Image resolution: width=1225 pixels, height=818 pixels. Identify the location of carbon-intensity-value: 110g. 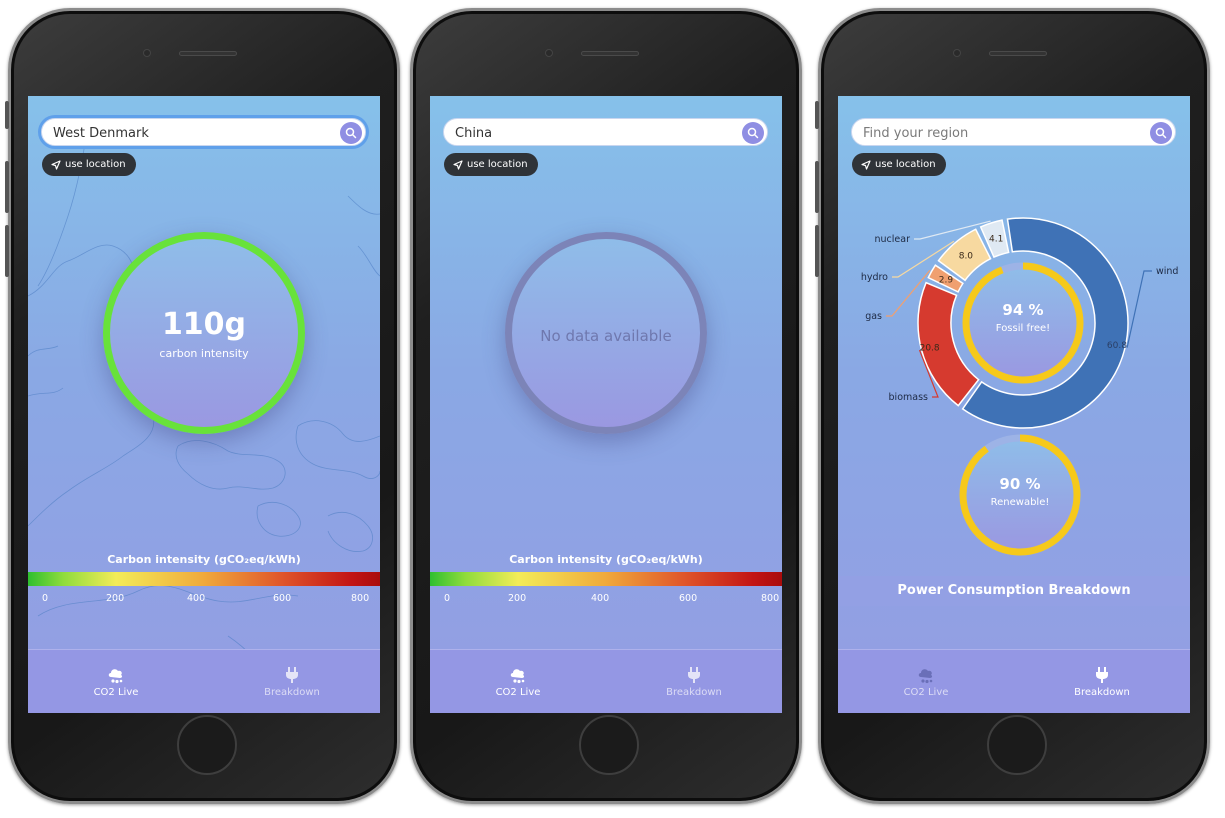
(204, 324).